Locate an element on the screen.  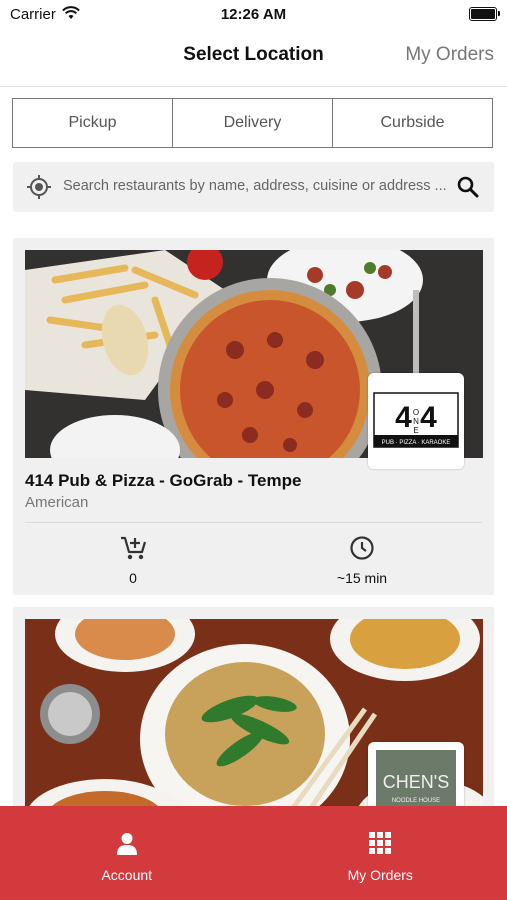
svg-text: E is located at coordinates (415, 430).